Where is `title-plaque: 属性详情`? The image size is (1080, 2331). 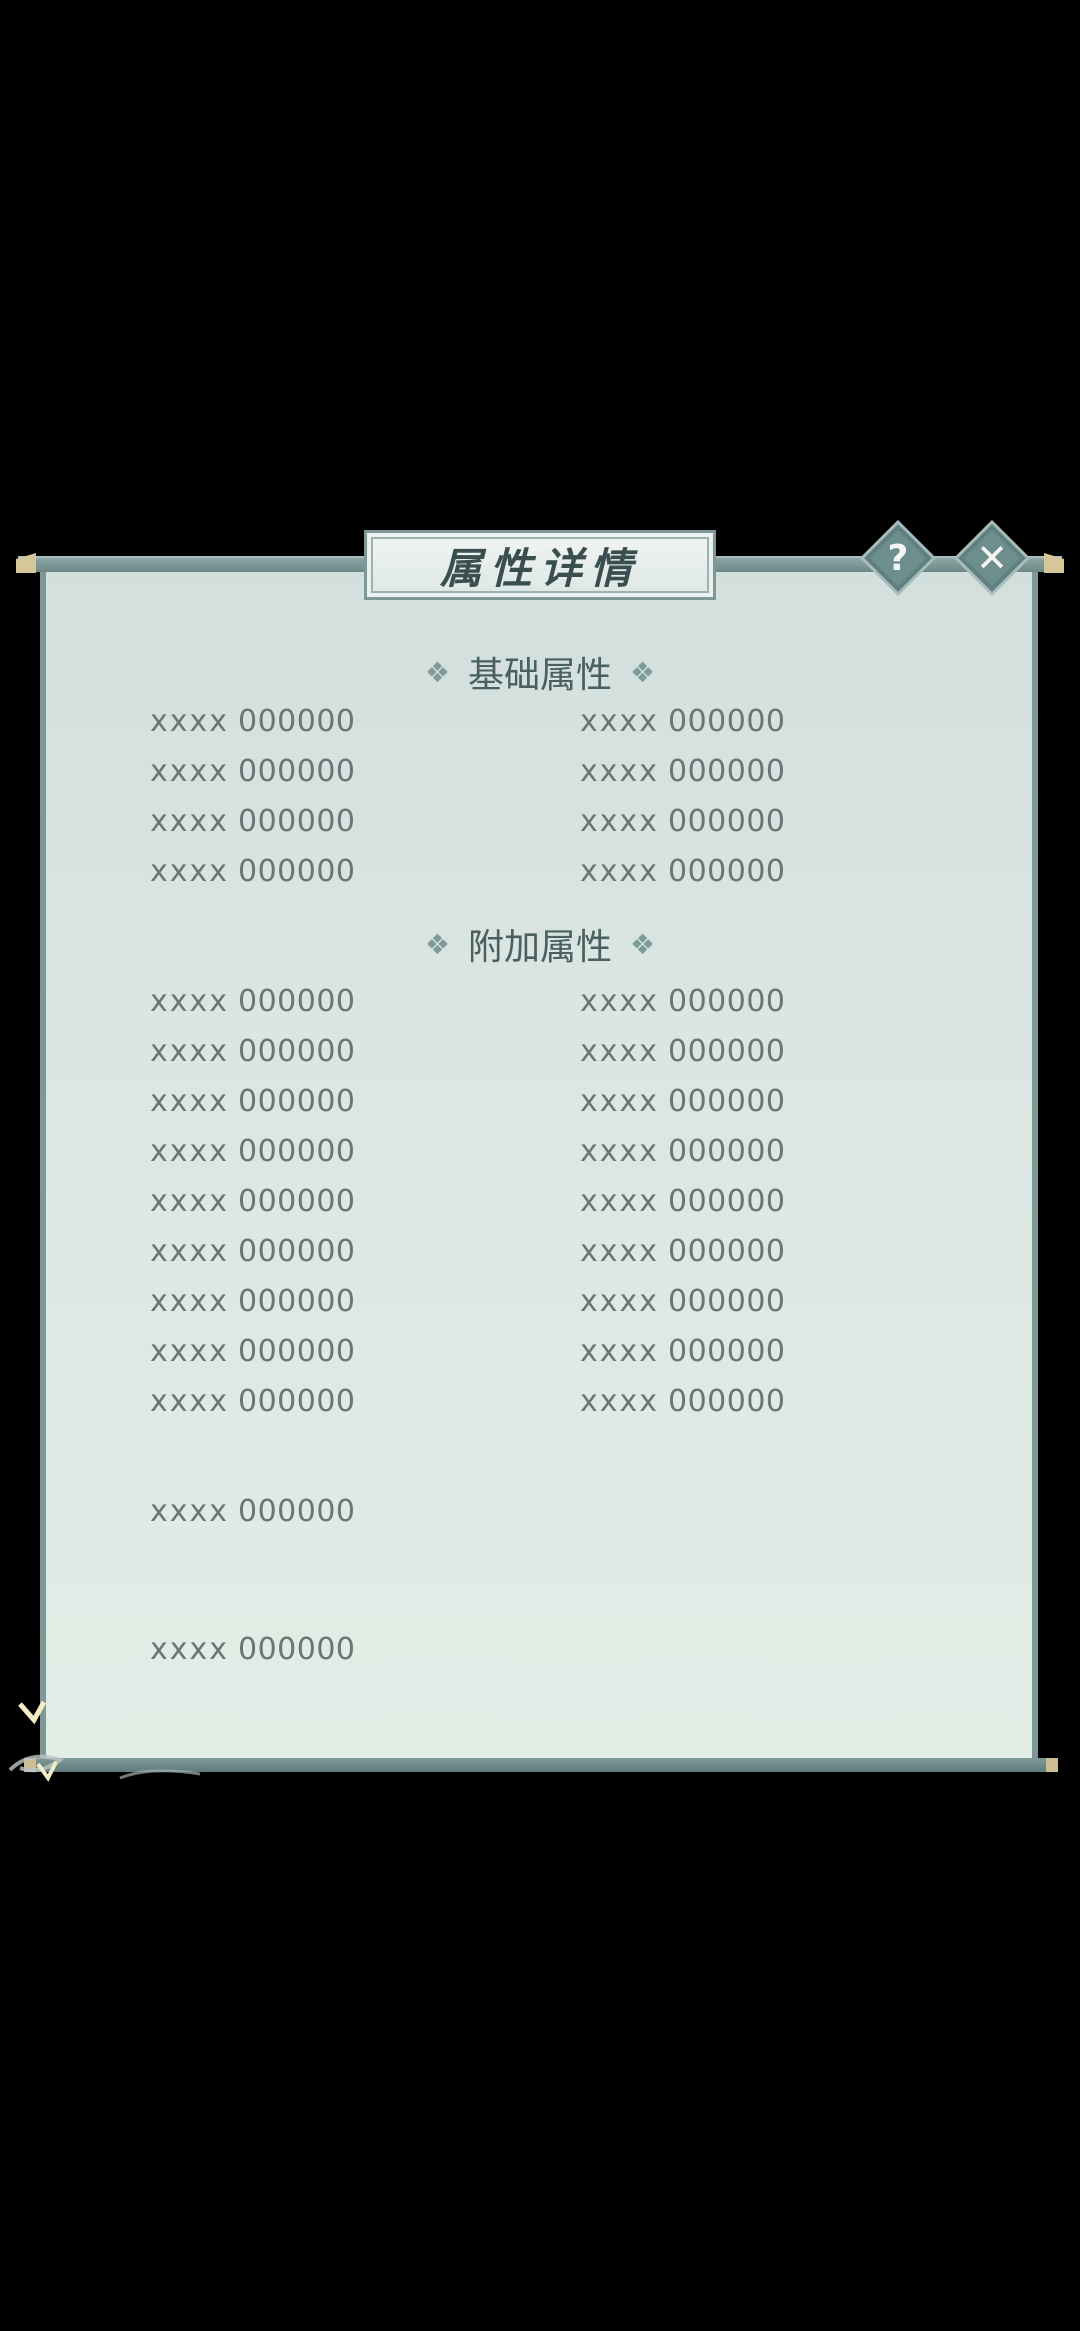 title-plaque: 属性详情 is located at coordinates (540, 565).